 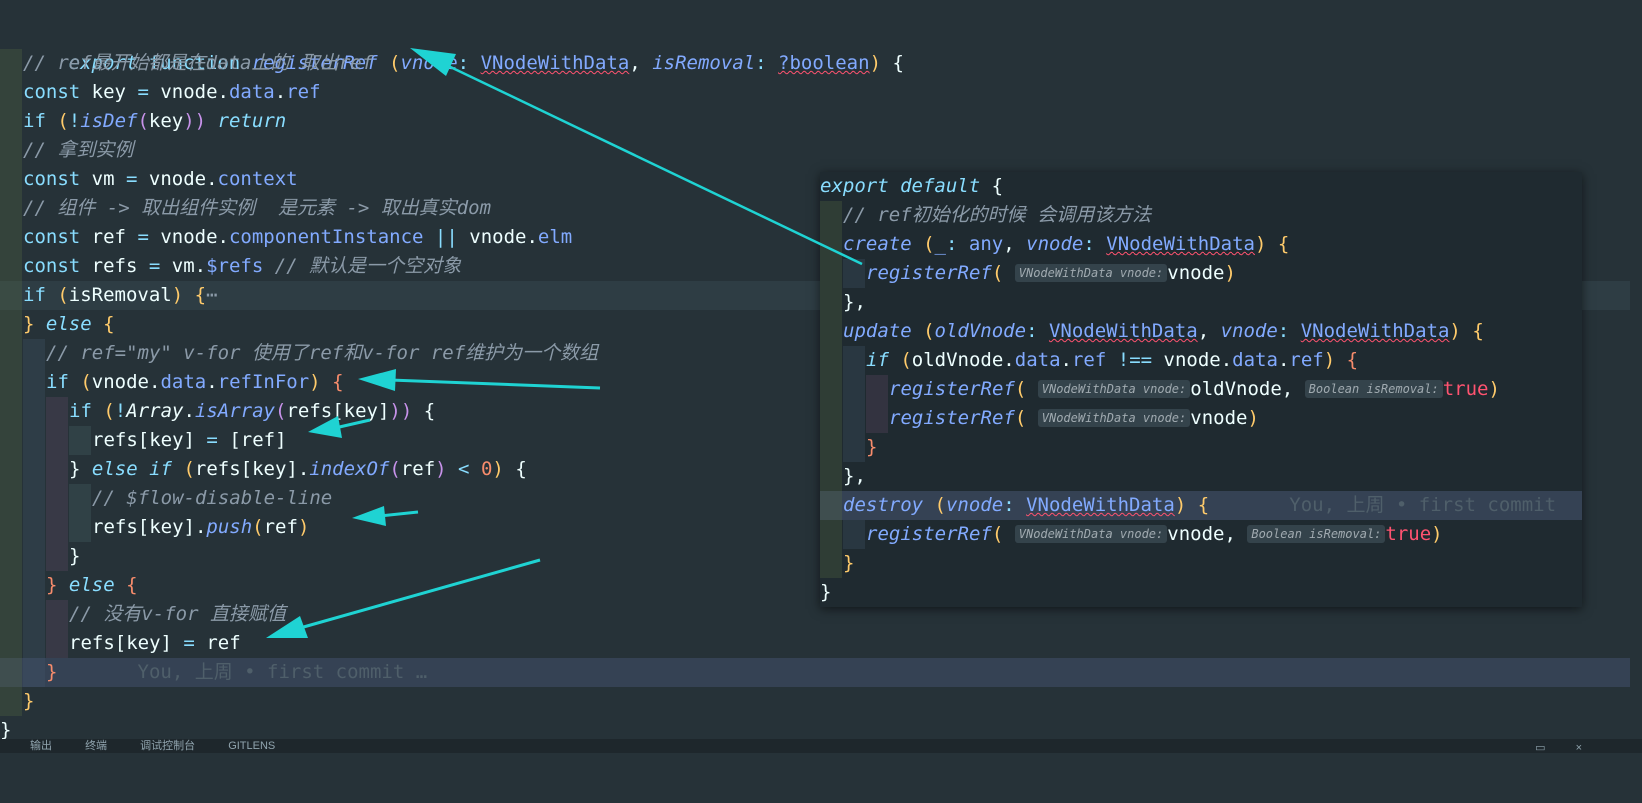 I want to click on maximize-panel-icon: ▭, so click(x=1540, y=747).